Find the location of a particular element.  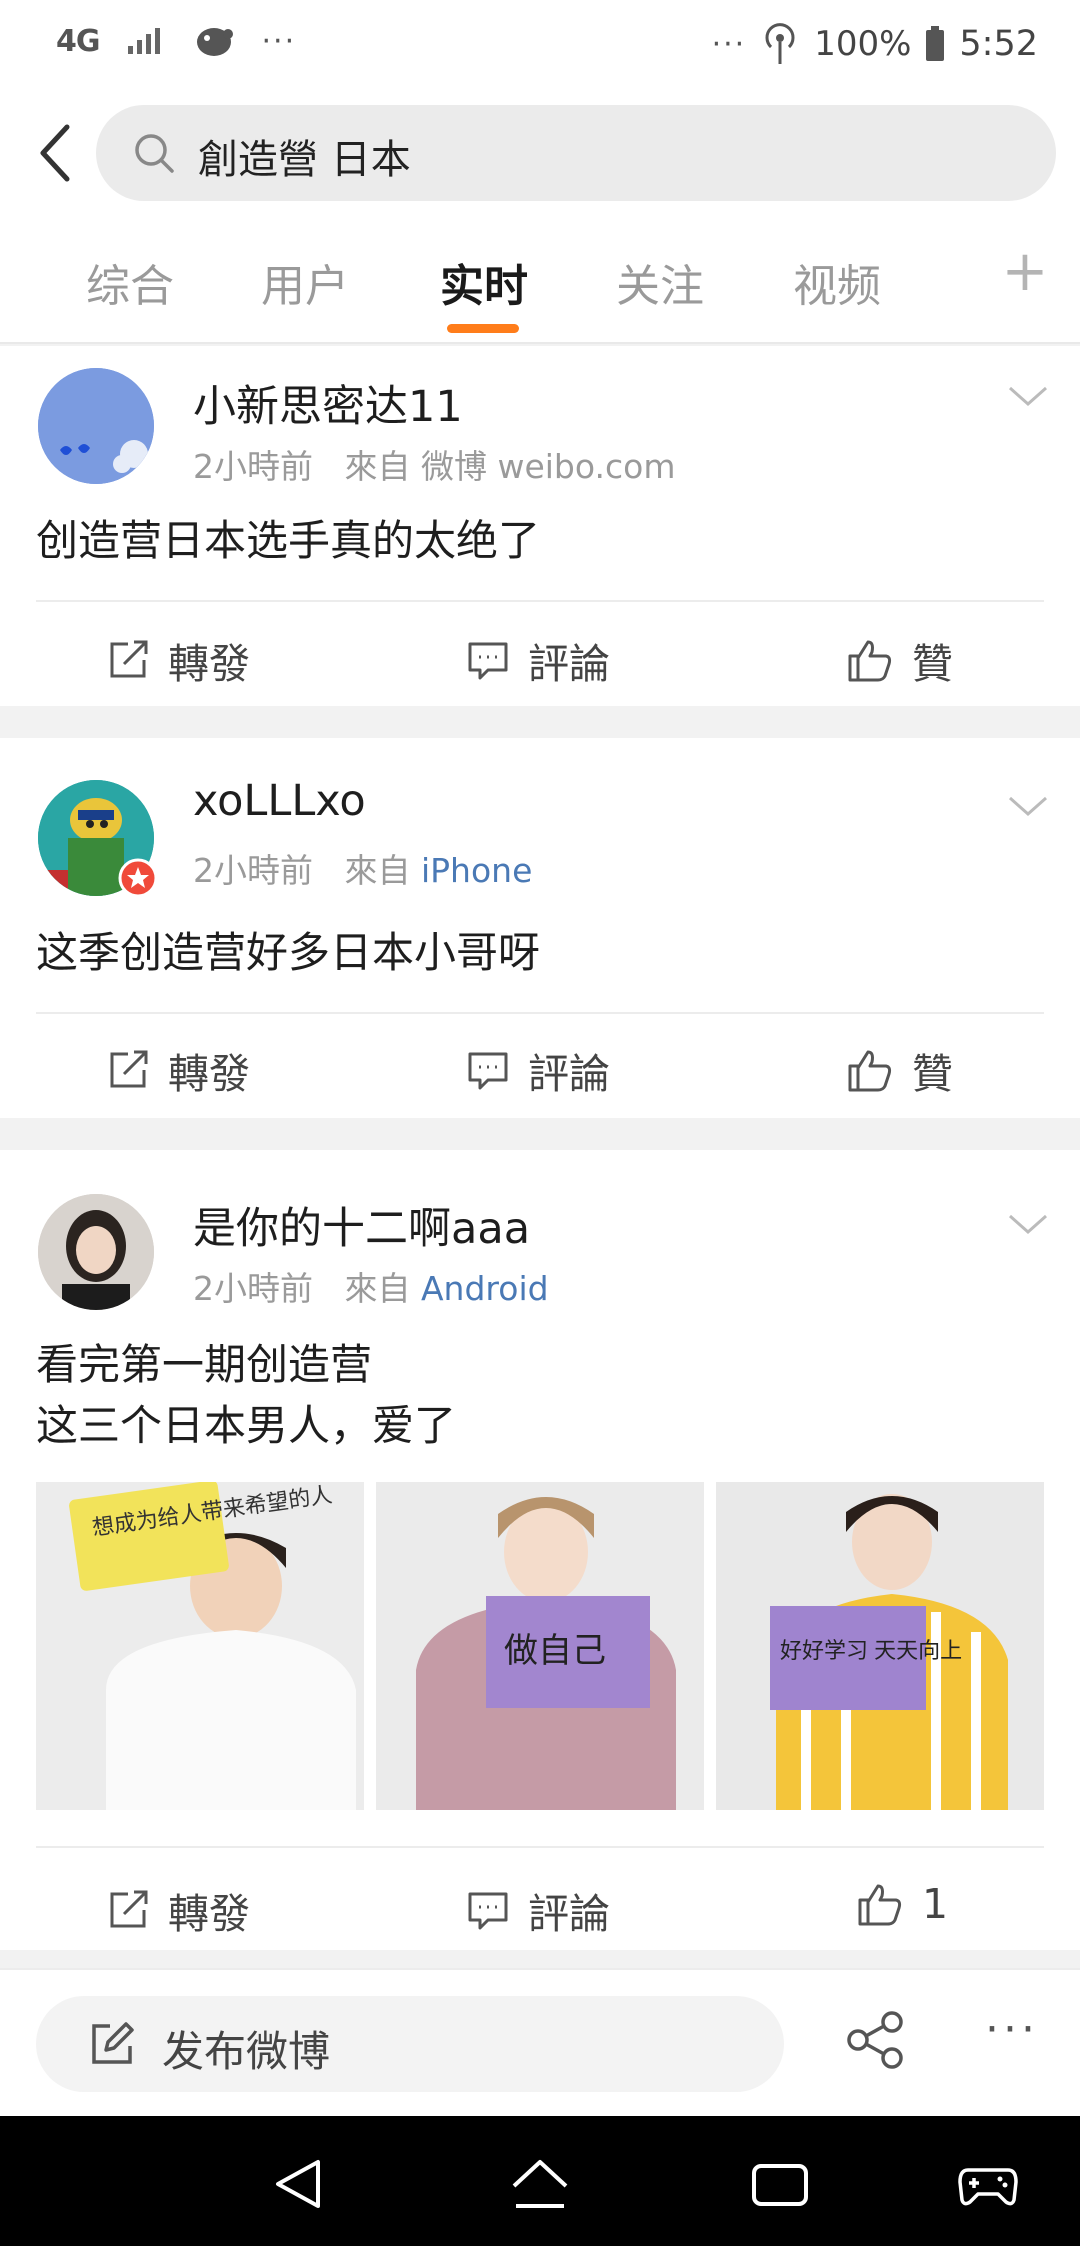

photo-image: 做自己 is located at coordinates (540, 1646).